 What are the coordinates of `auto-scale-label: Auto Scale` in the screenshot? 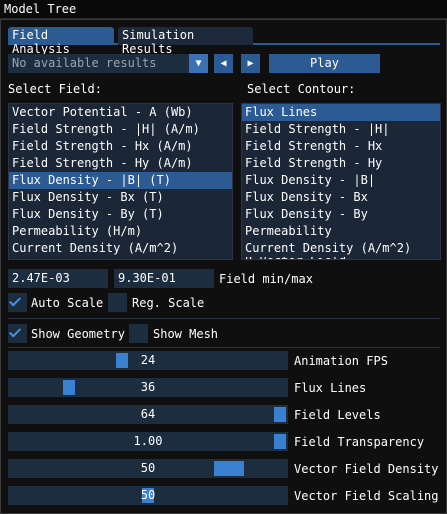 It's located at (67, 303).